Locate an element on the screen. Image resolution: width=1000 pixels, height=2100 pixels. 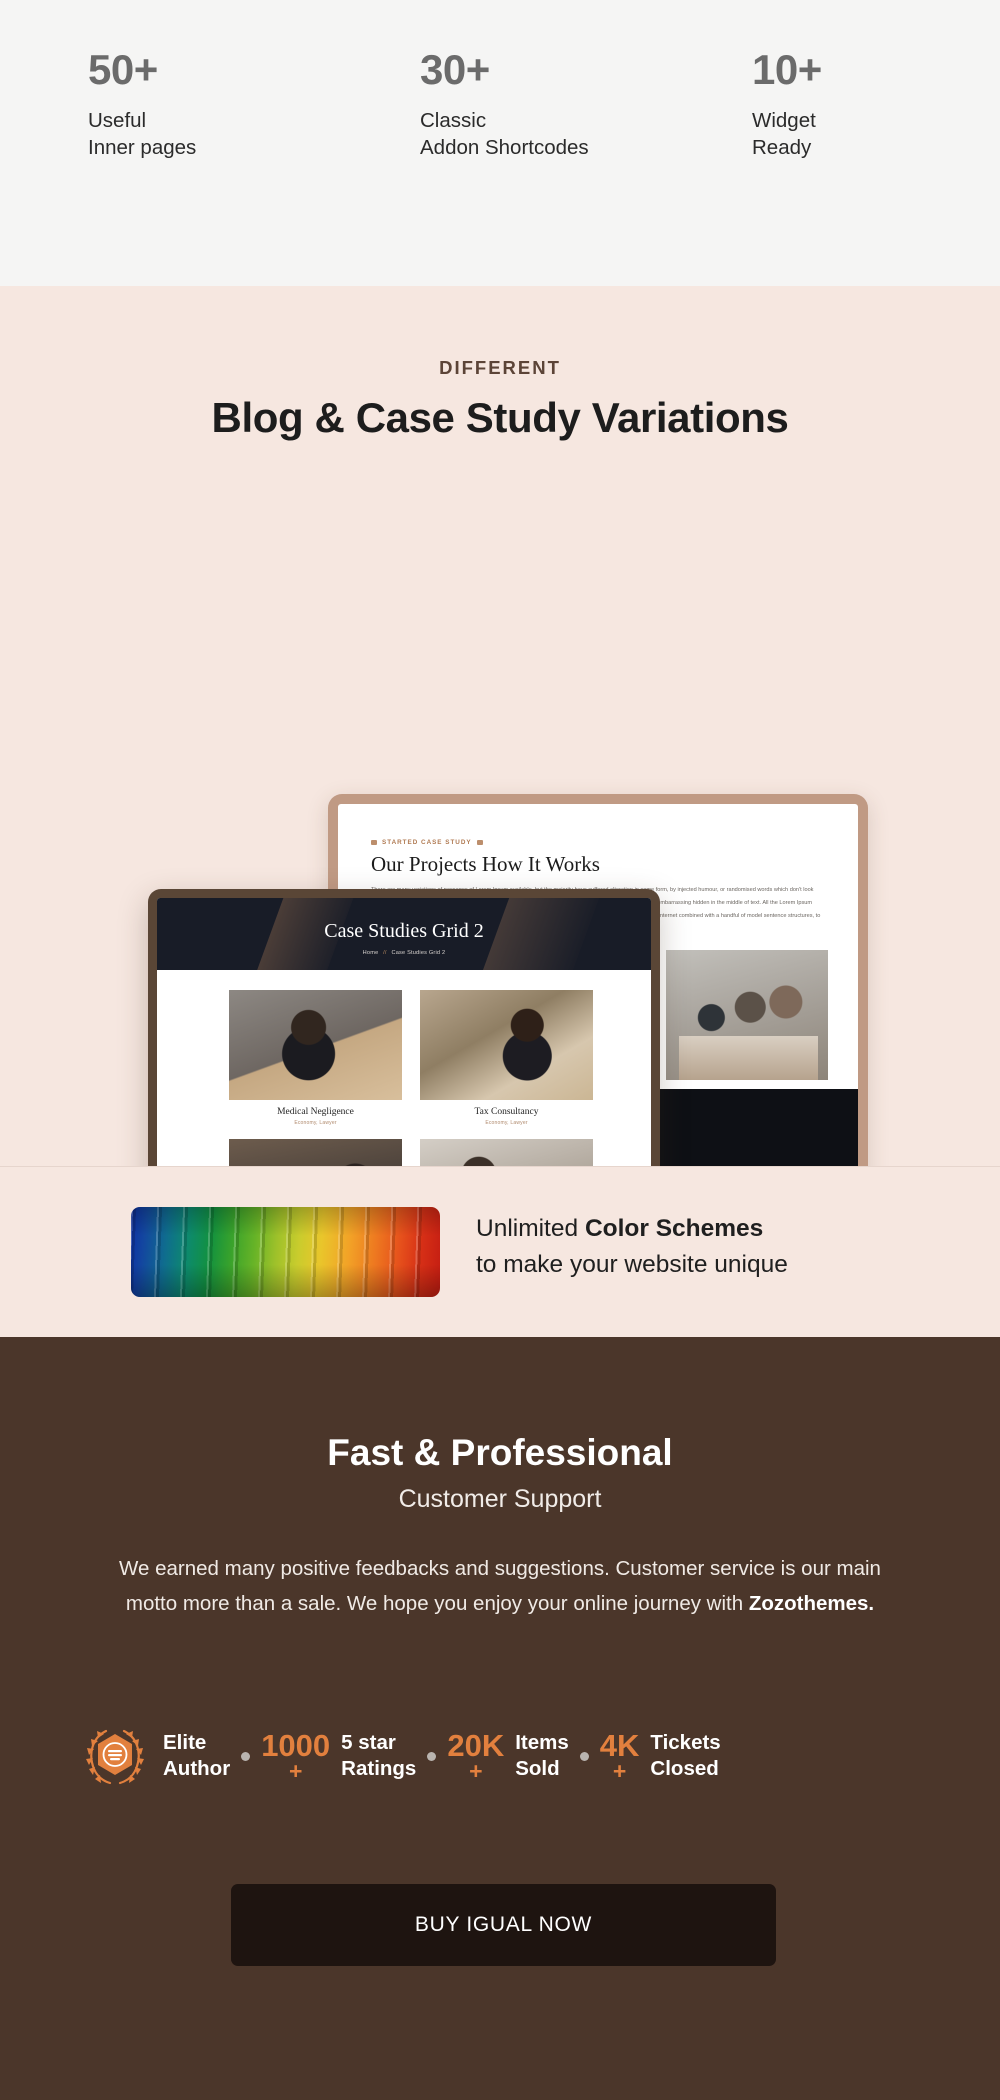
stat-label: 5 star Ratings is located at coordinates (379, 1755).